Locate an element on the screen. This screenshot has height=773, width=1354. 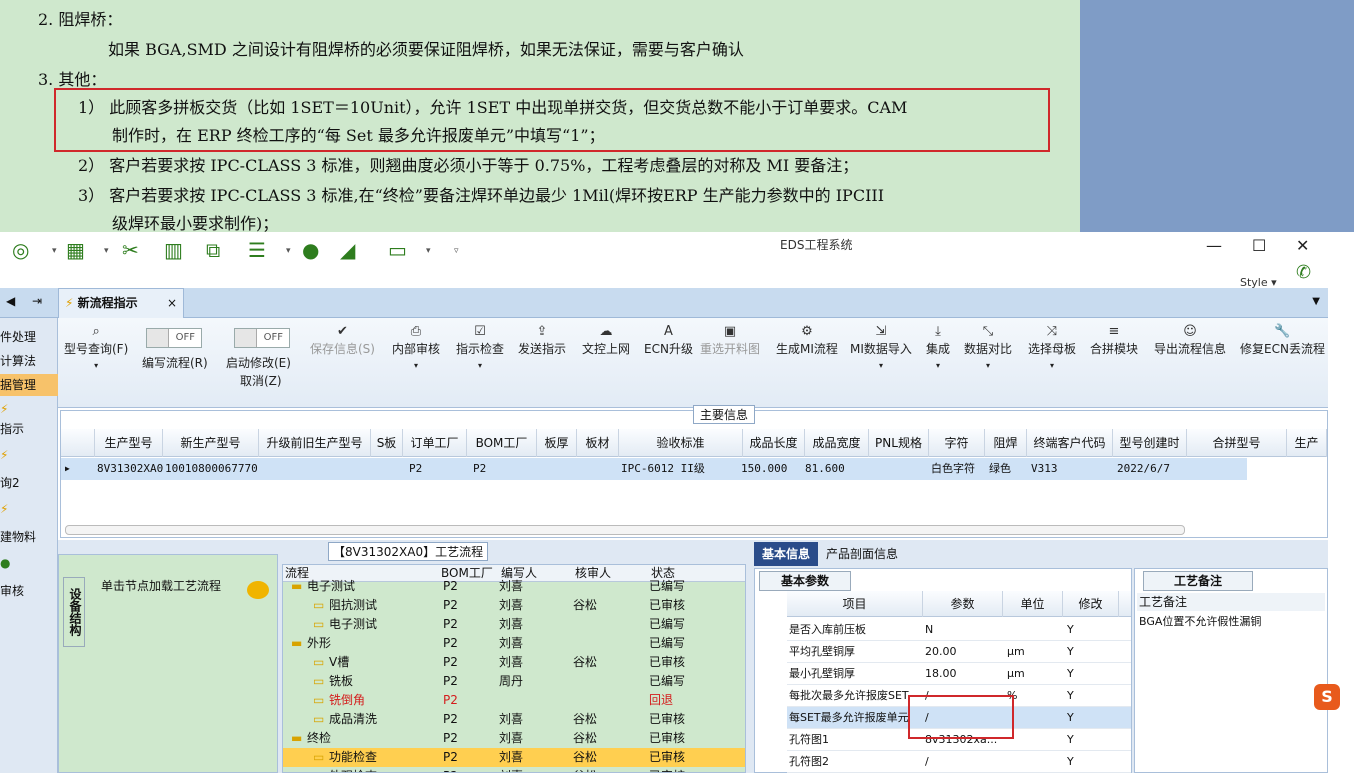
param-row: 孔符图2 / Y is located at coordinates (959, 762).